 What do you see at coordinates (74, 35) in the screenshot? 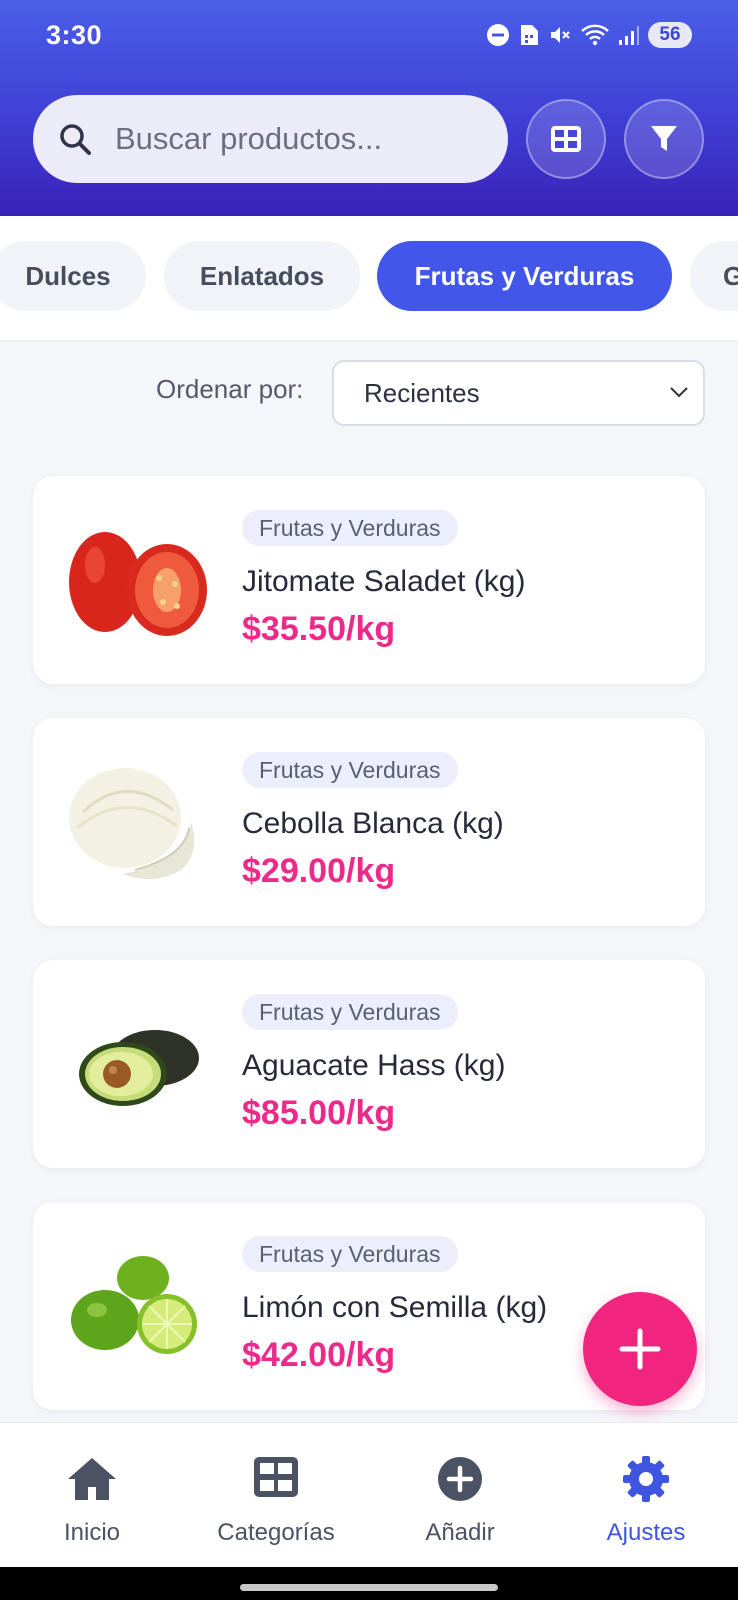
I see `status-time: 3:30` at bounding box center [74, 35].